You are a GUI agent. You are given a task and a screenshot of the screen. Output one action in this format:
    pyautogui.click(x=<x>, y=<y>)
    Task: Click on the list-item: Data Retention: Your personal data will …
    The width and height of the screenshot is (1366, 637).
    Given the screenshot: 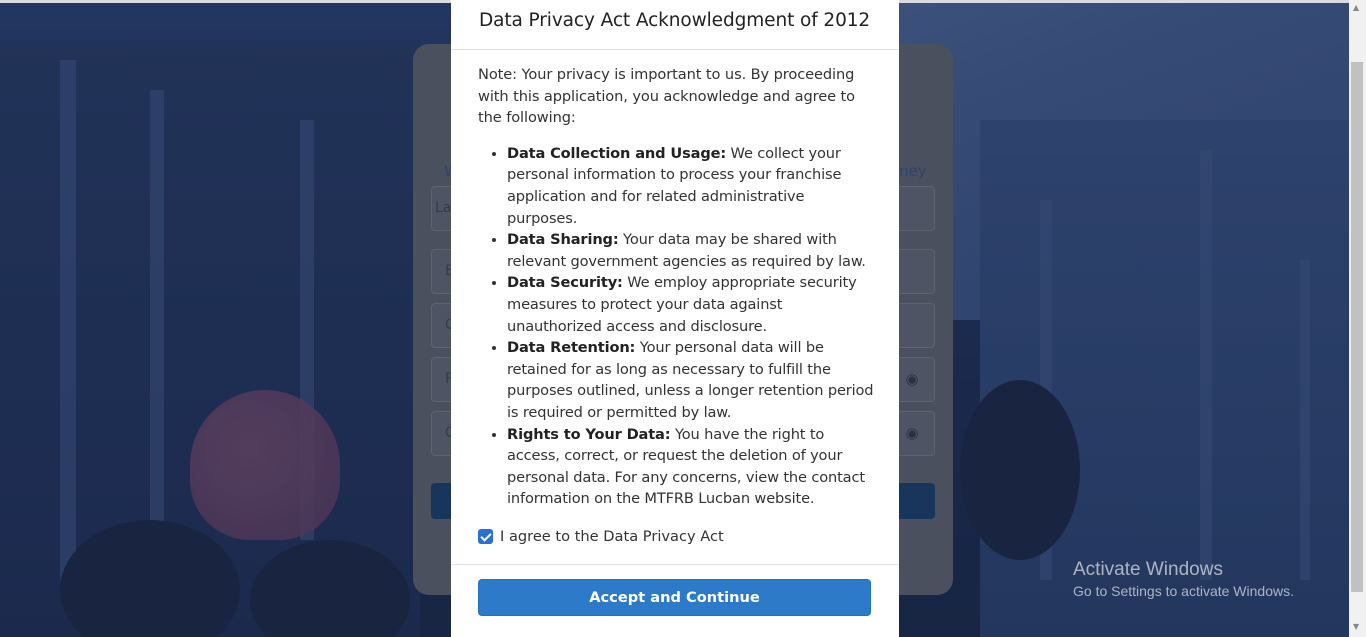 What is the action you would take?
    pyautogui.click(x=690, y=380)
    